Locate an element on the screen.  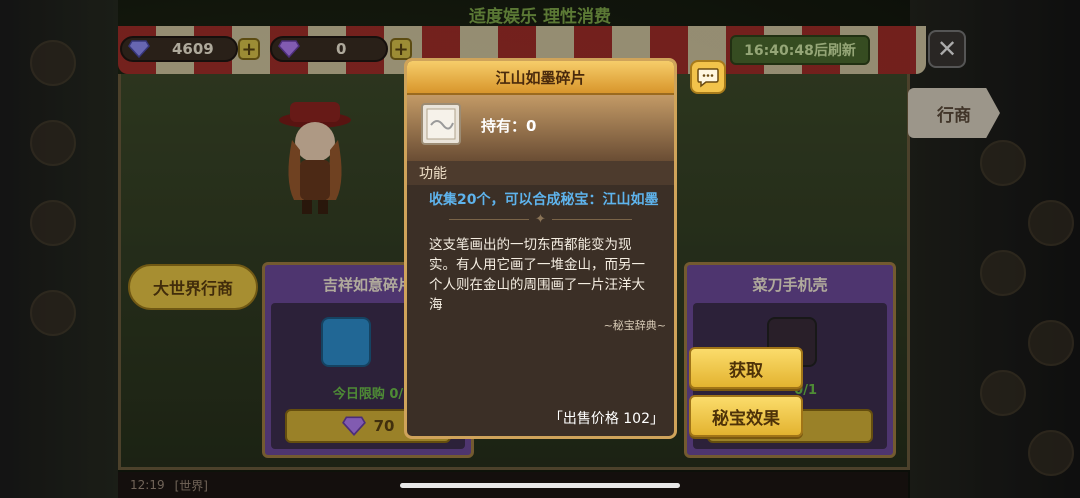
home-indicator is located at coordinates (540, 485).